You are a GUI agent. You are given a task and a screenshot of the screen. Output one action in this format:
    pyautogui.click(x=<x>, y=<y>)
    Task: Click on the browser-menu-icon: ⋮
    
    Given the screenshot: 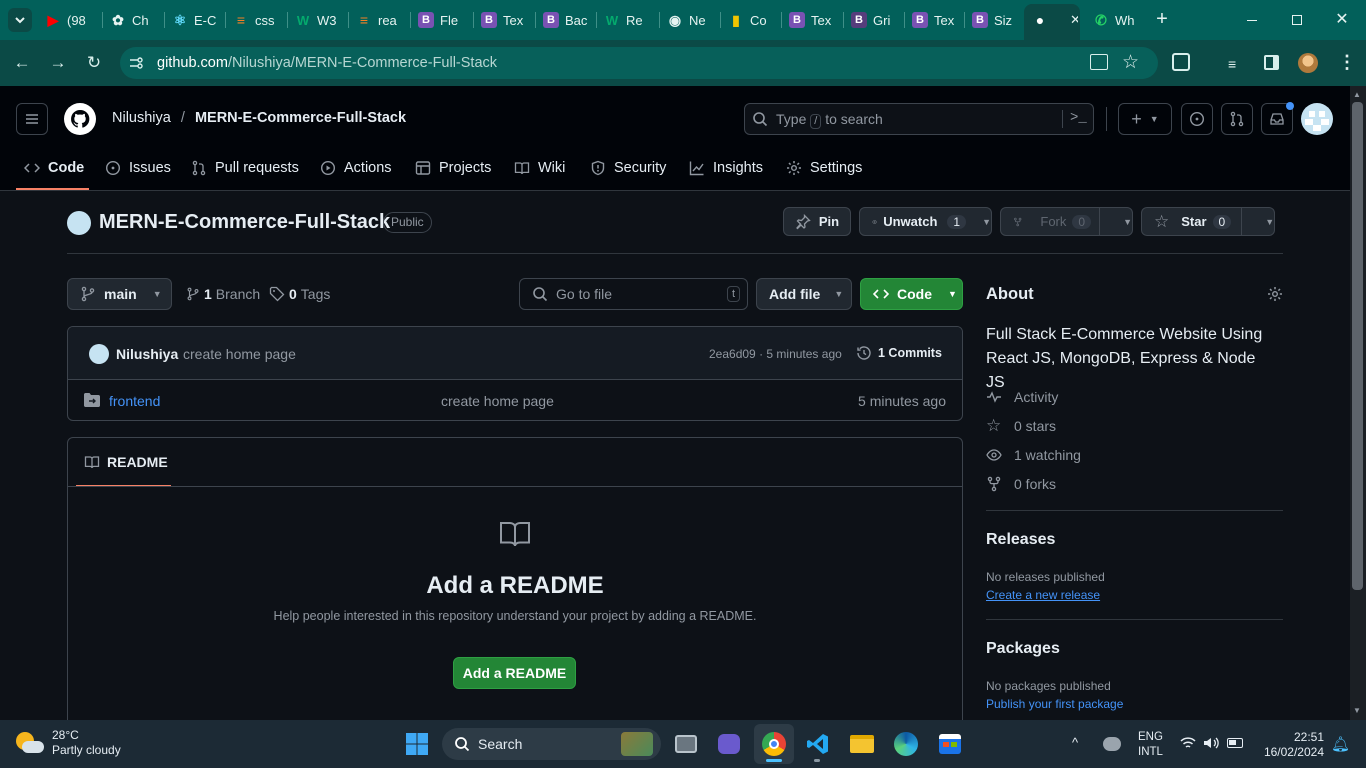 What is the action you would take?
    pyautogui.click(x=1347, y=62)
    